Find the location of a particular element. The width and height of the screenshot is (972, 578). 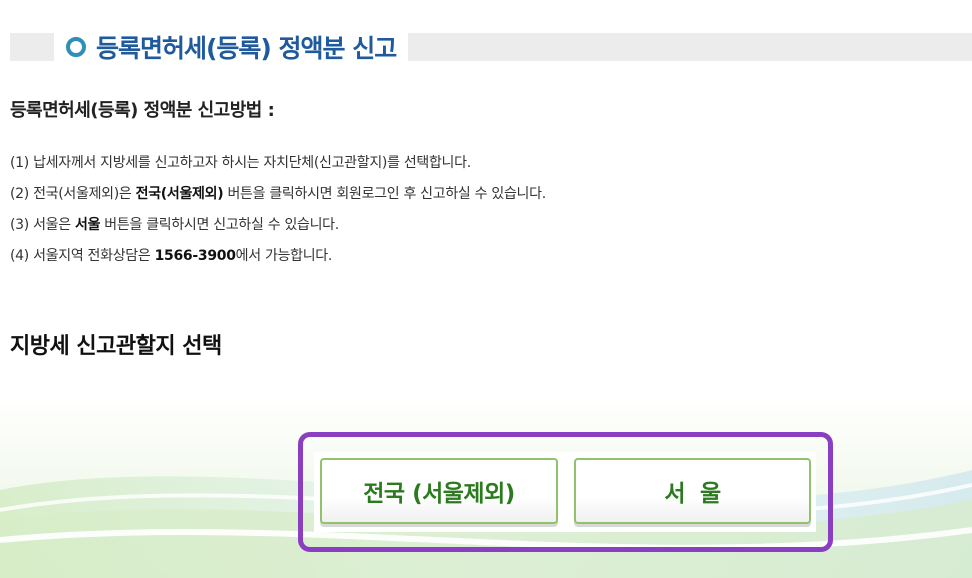

page-title-block: 등록면허세(등록) 정액분 신고 is located at coordinates (231, 47).